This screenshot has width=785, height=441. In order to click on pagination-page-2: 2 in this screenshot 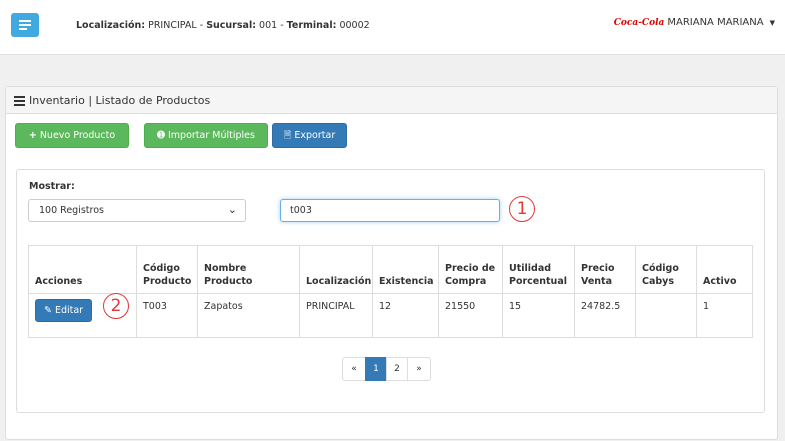, I will do `click(397, 369)`.